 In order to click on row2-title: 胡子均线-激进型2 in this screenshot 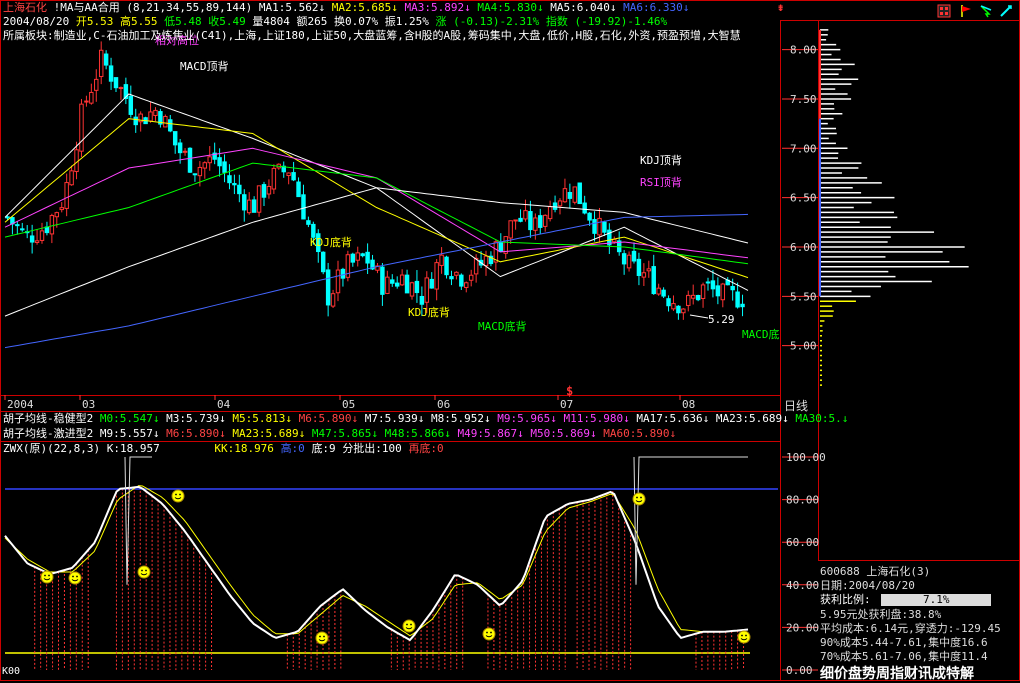, I will do `click(48, 433)`.